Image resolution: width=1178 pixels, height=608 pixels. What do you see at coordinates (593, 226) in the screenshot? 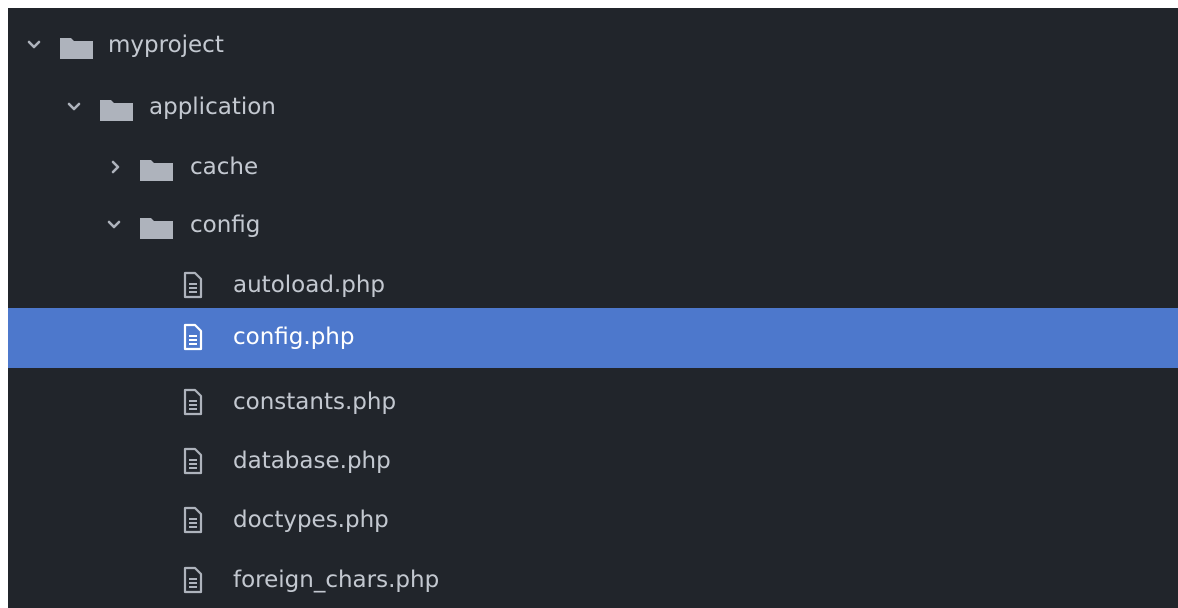
I see `tree-item-config-folder: config` at bounding box center [593, 226].